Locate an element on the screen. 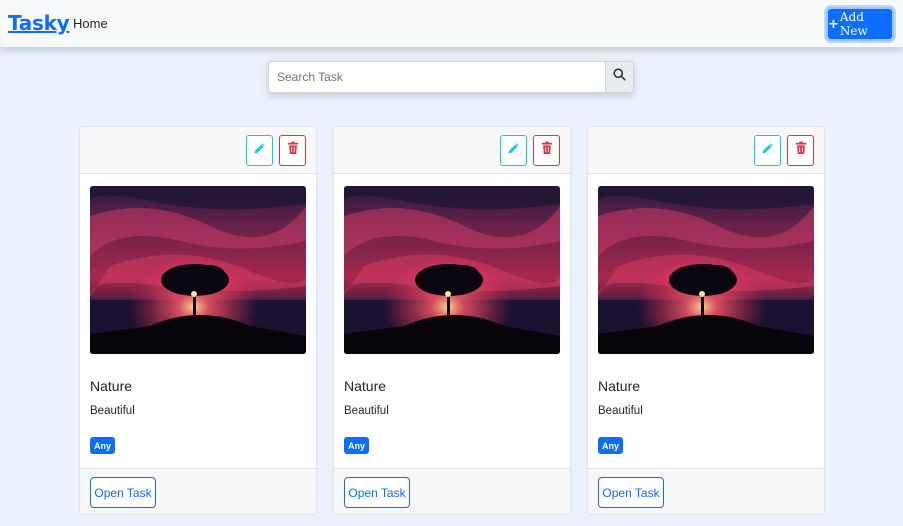 This screenshot has width=903, height=526. add-new-button: + Add New is located at coordinates (860, 24).